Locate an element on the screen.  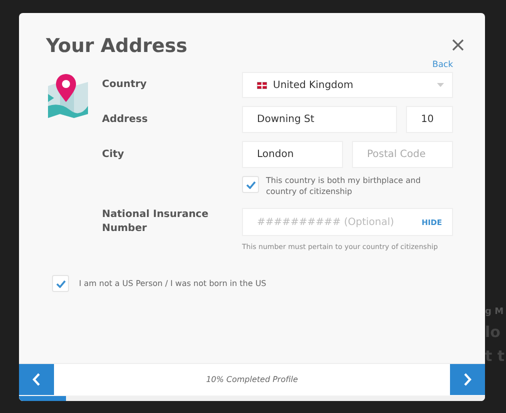
close-icon is located at coordinates (458, 45).